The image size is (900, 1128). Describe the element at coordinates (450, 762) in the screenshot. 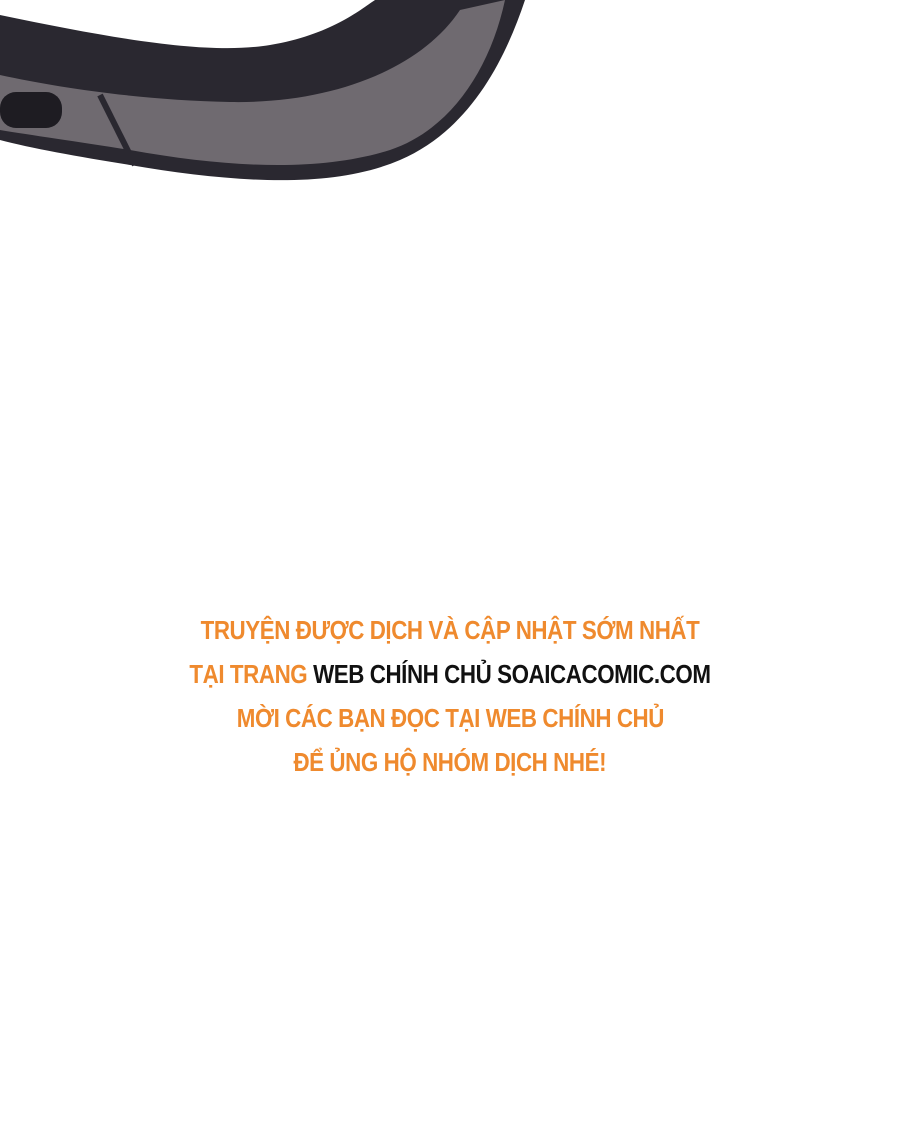

I see `notice-line-4: ĐỂ ỦNG HỘ NHÓM DỊCH NHÉ!` at that location.